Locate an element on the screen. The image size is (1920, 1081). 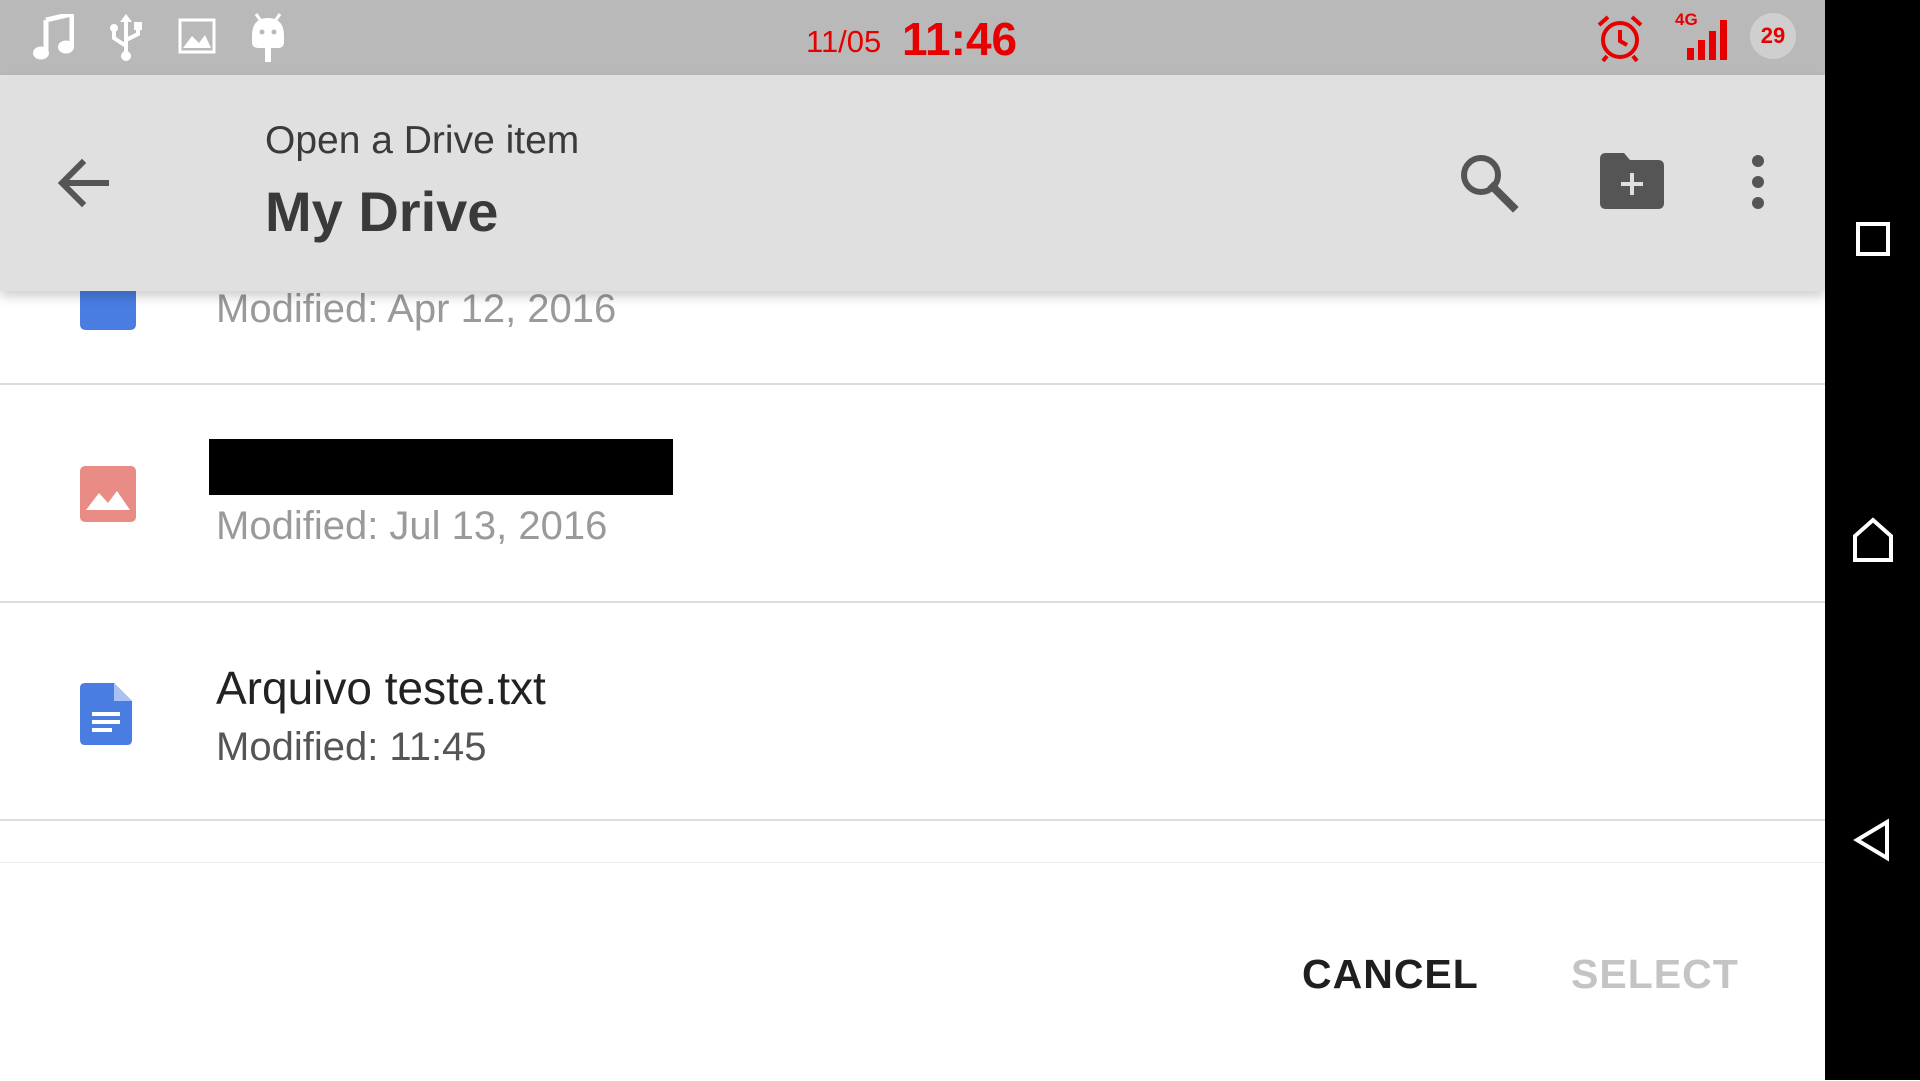
file-modified: Modified: Jul 13, 2016 is located at coordinates (412, 526).